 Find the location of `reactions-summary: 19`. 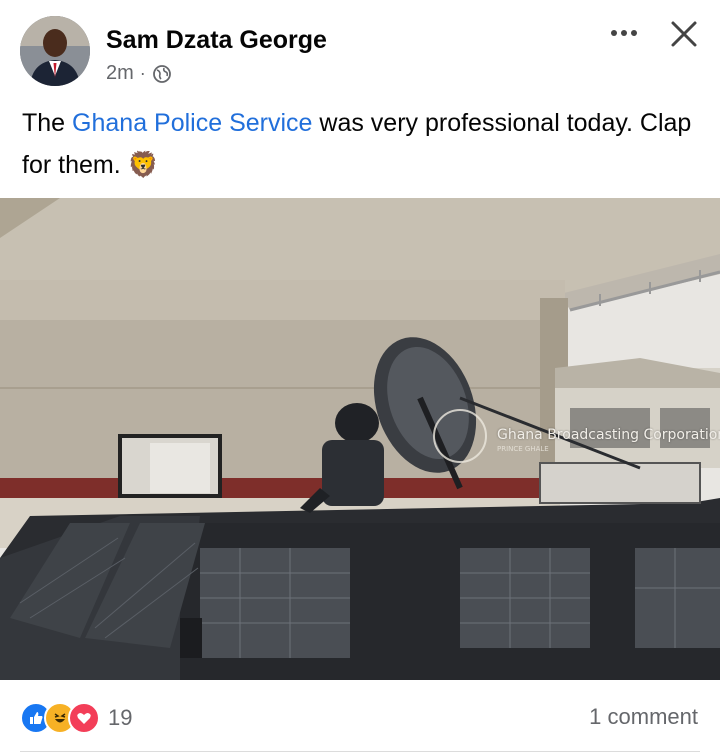

reactions-summary: 19 is located at coordinates (76, 718).